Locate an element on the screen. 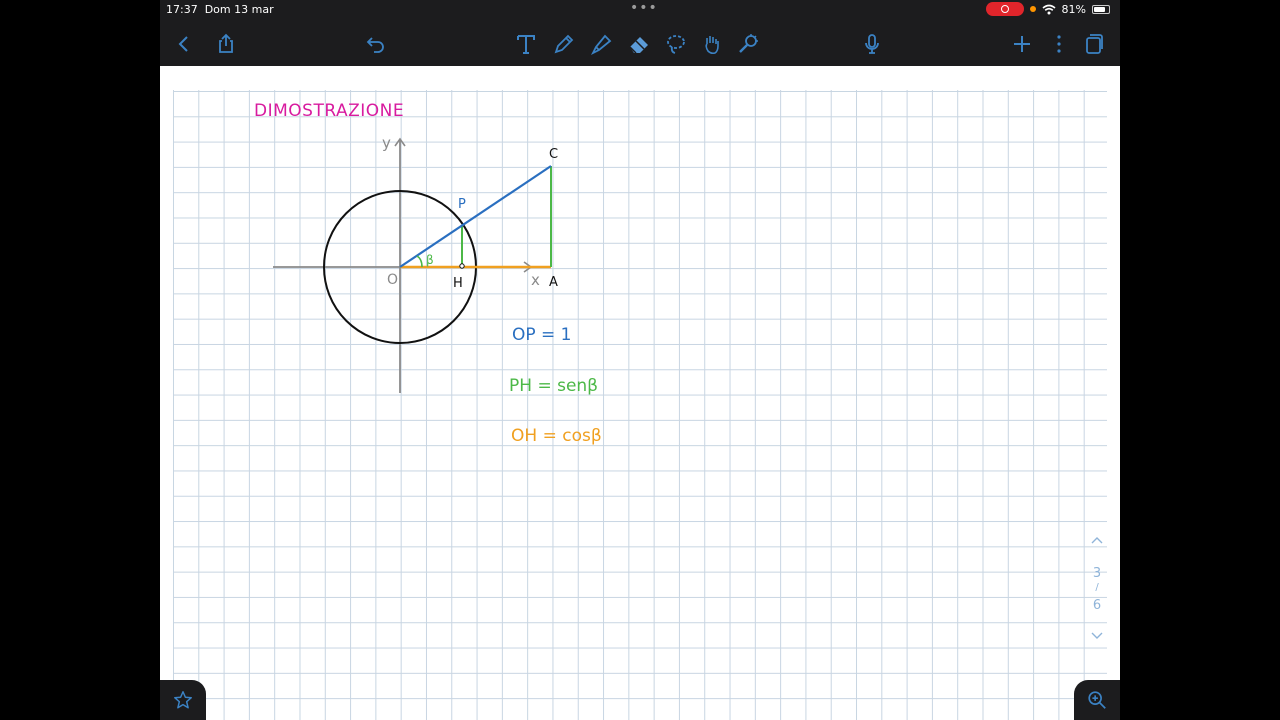 The image size is (1280, 720). page-indicator: 3 / 6 is located at coordinates (1097, 590).